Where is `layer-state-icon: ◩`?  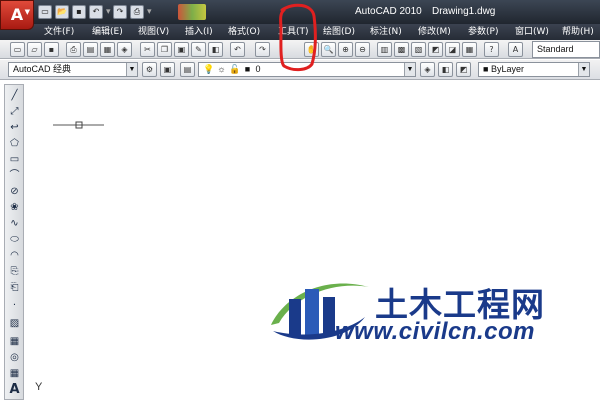
layer-state-icon: ◩ is located at coordinates (463, 69).